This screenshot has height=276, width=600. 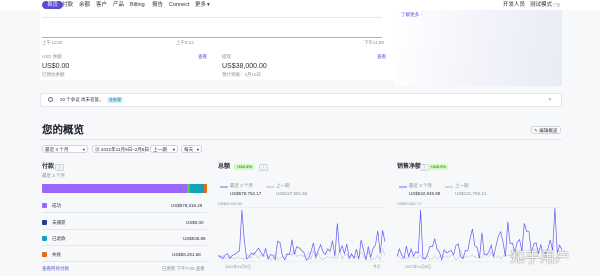 I want to click on settings-icon: ✎, so click(x=536, y=130).